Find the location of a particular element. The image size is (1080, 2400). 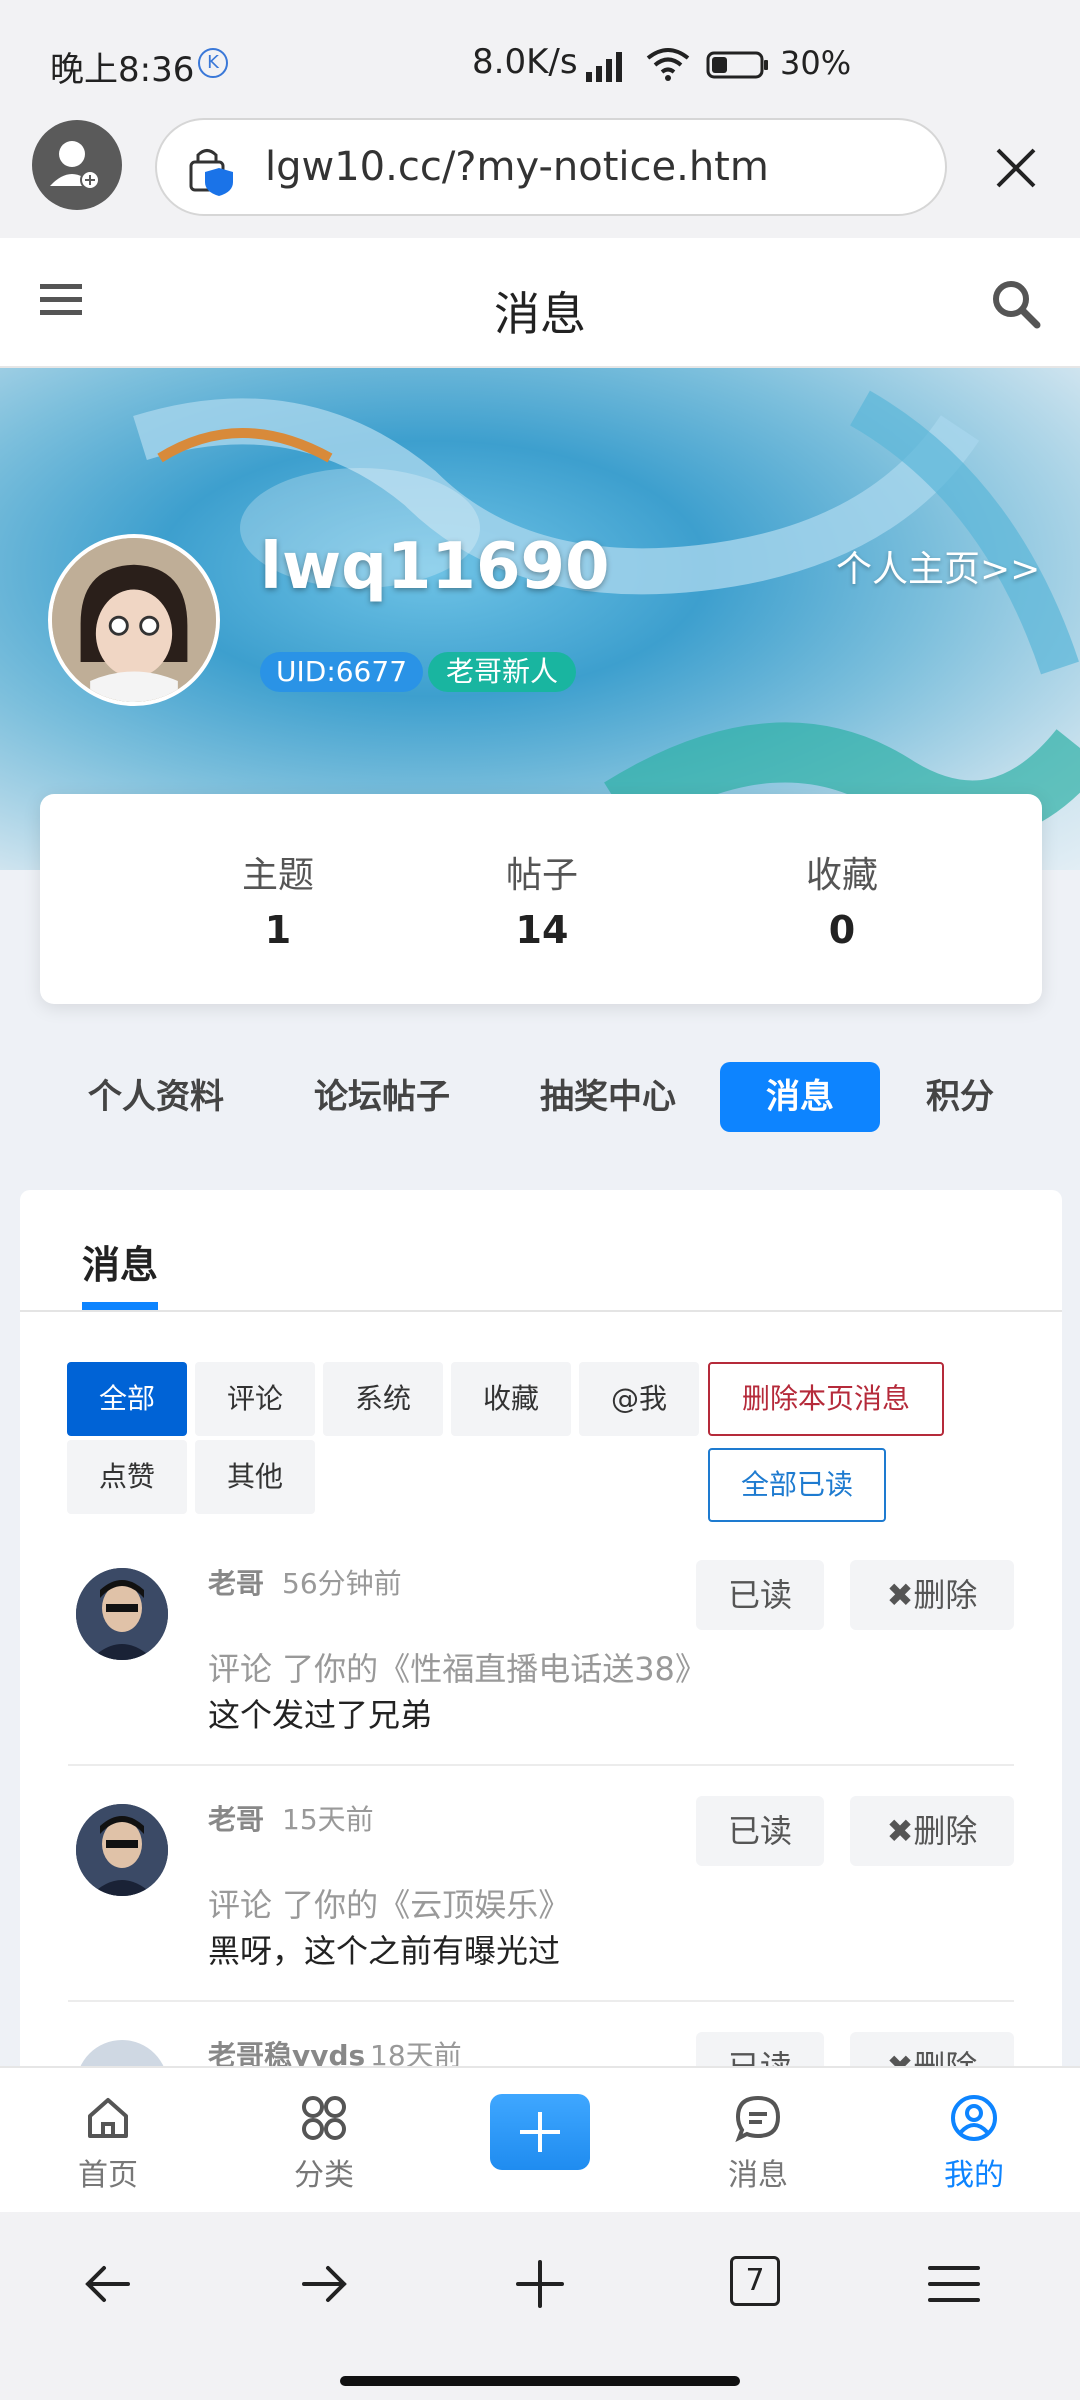

nav-home: 首页 is located at coordinates (108, 2143).